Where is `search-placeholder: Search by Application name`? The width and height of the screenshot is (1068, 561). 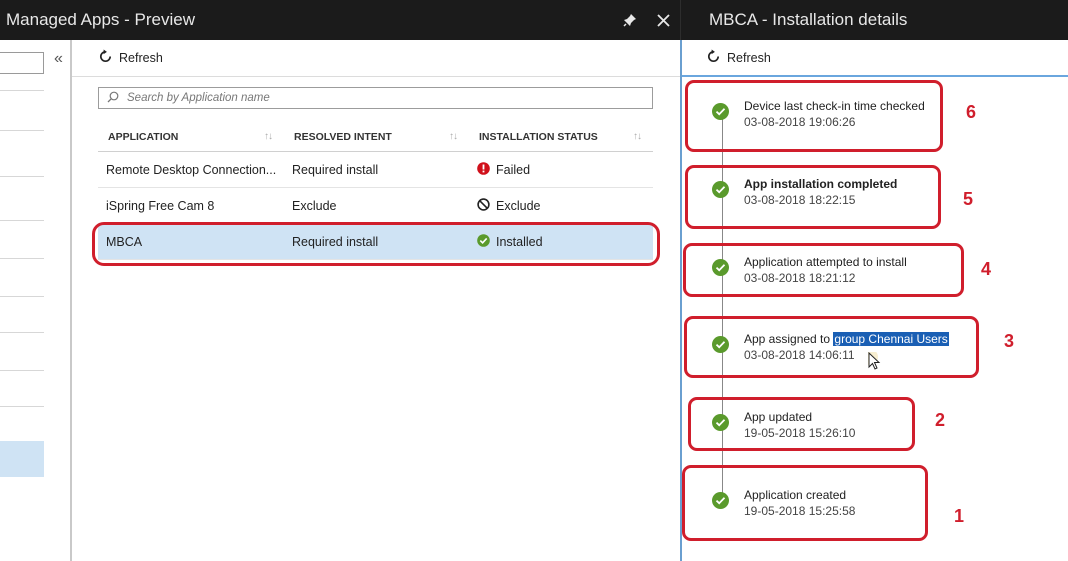
search-placeholder: Search by Application name is located at coordinates (198, 98).